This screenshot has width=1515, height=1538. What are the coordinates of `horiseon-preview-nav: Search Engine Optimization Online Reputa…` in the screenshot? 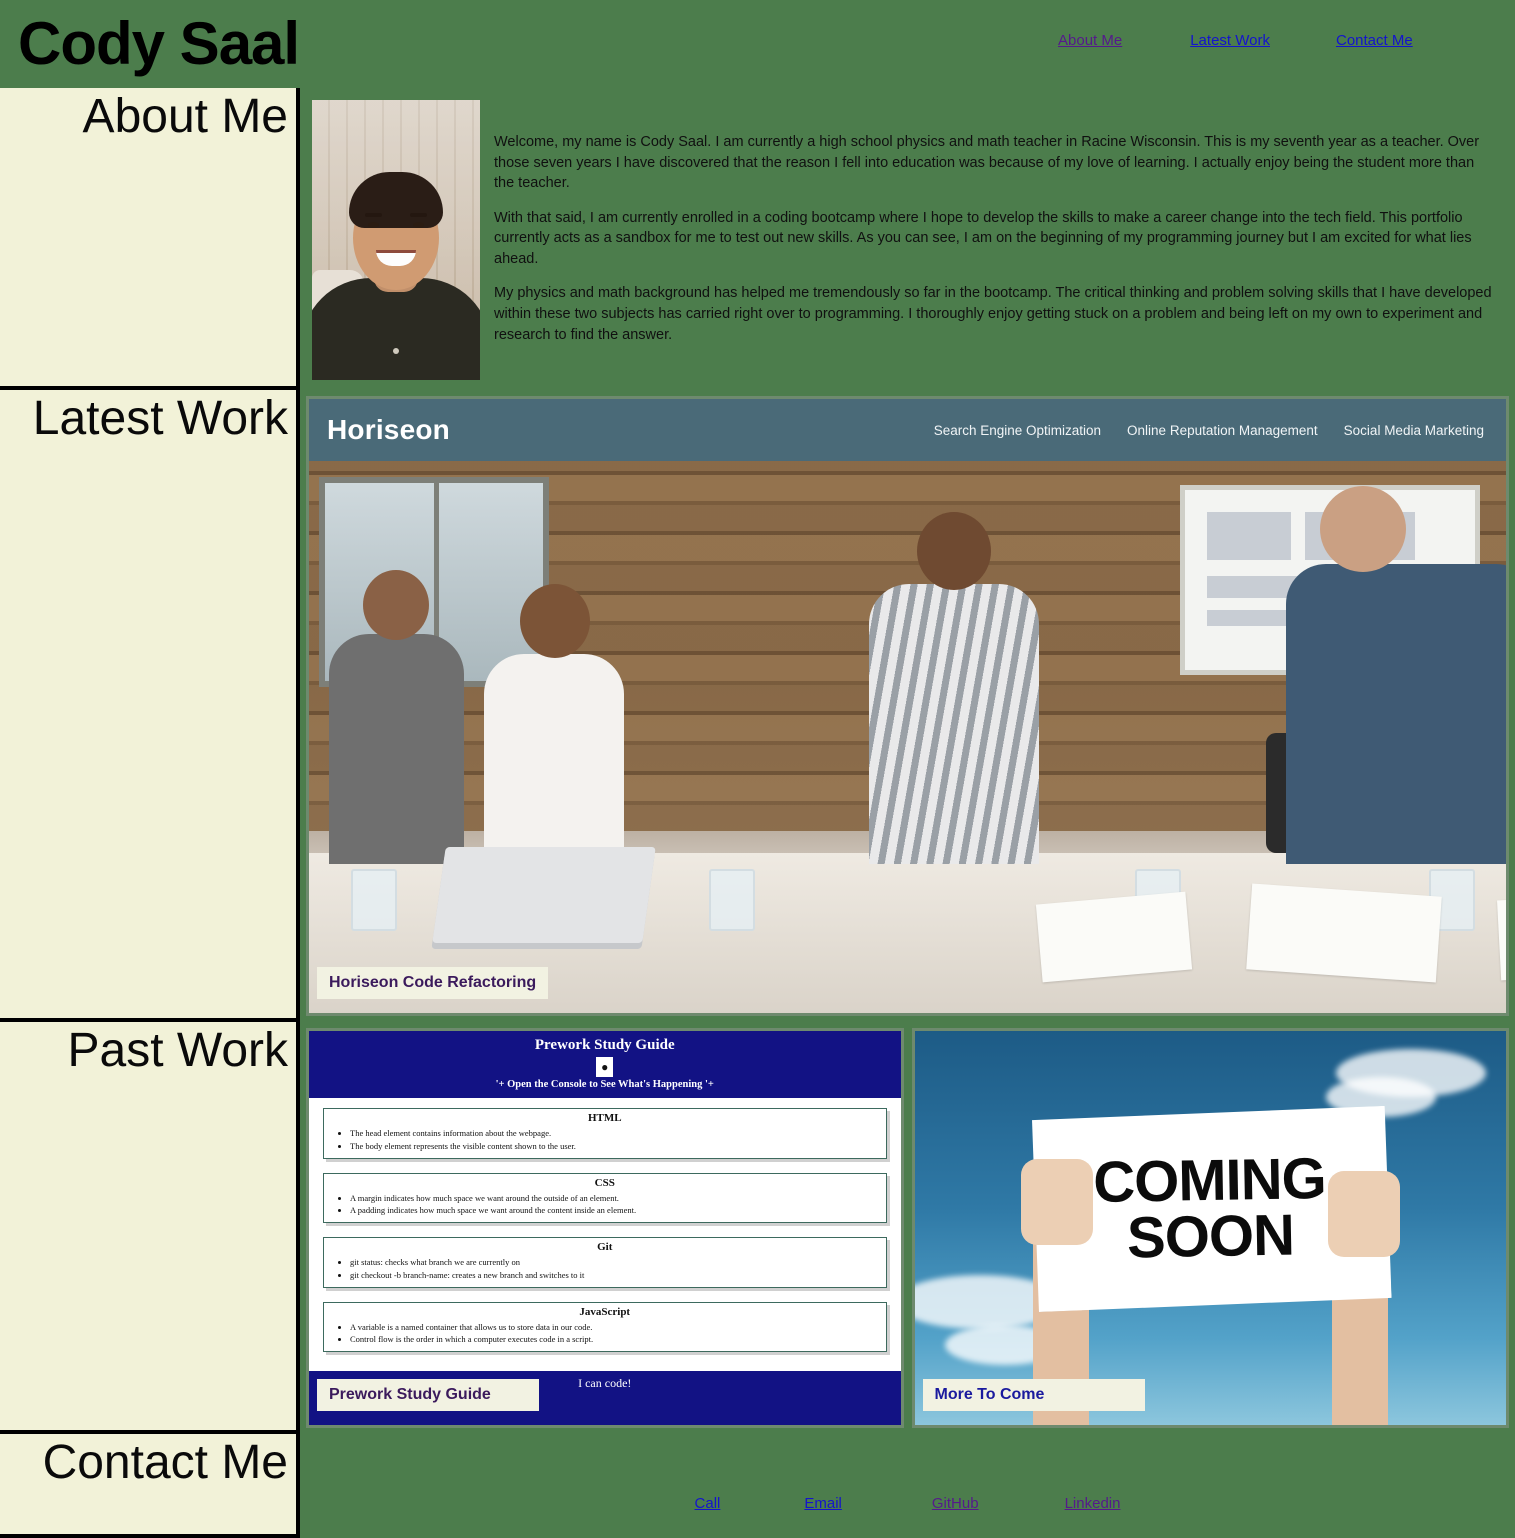 It's located at (1209, 430).